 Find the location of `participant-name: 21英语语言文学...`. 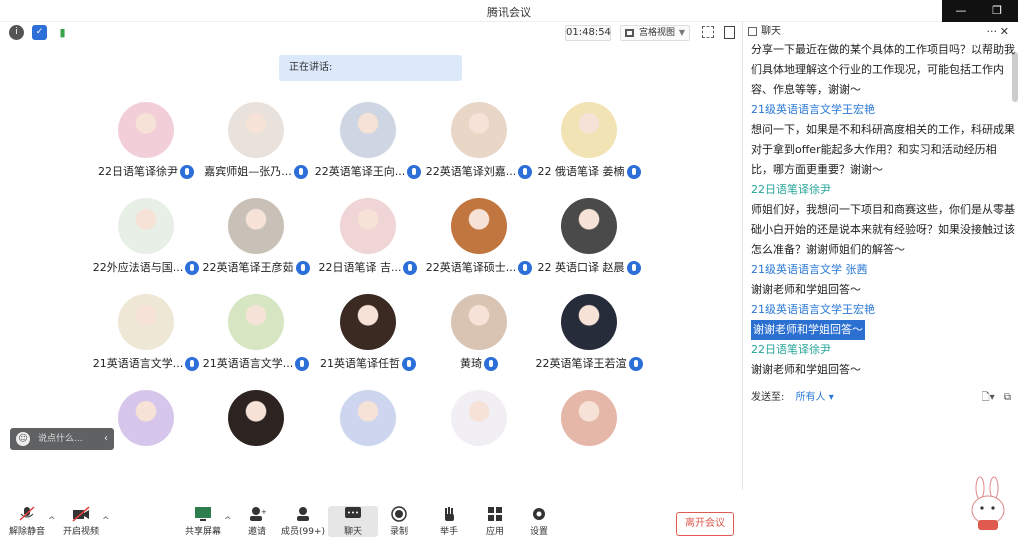

participant-name: 21英语语言文学... is located at coordinates (146, 363).